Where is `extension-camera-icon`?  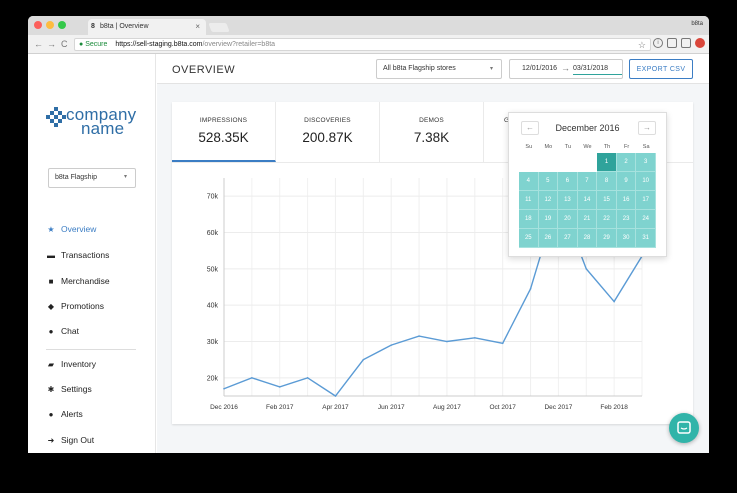 extension-camera-icon is located at coordinates (672, 43).